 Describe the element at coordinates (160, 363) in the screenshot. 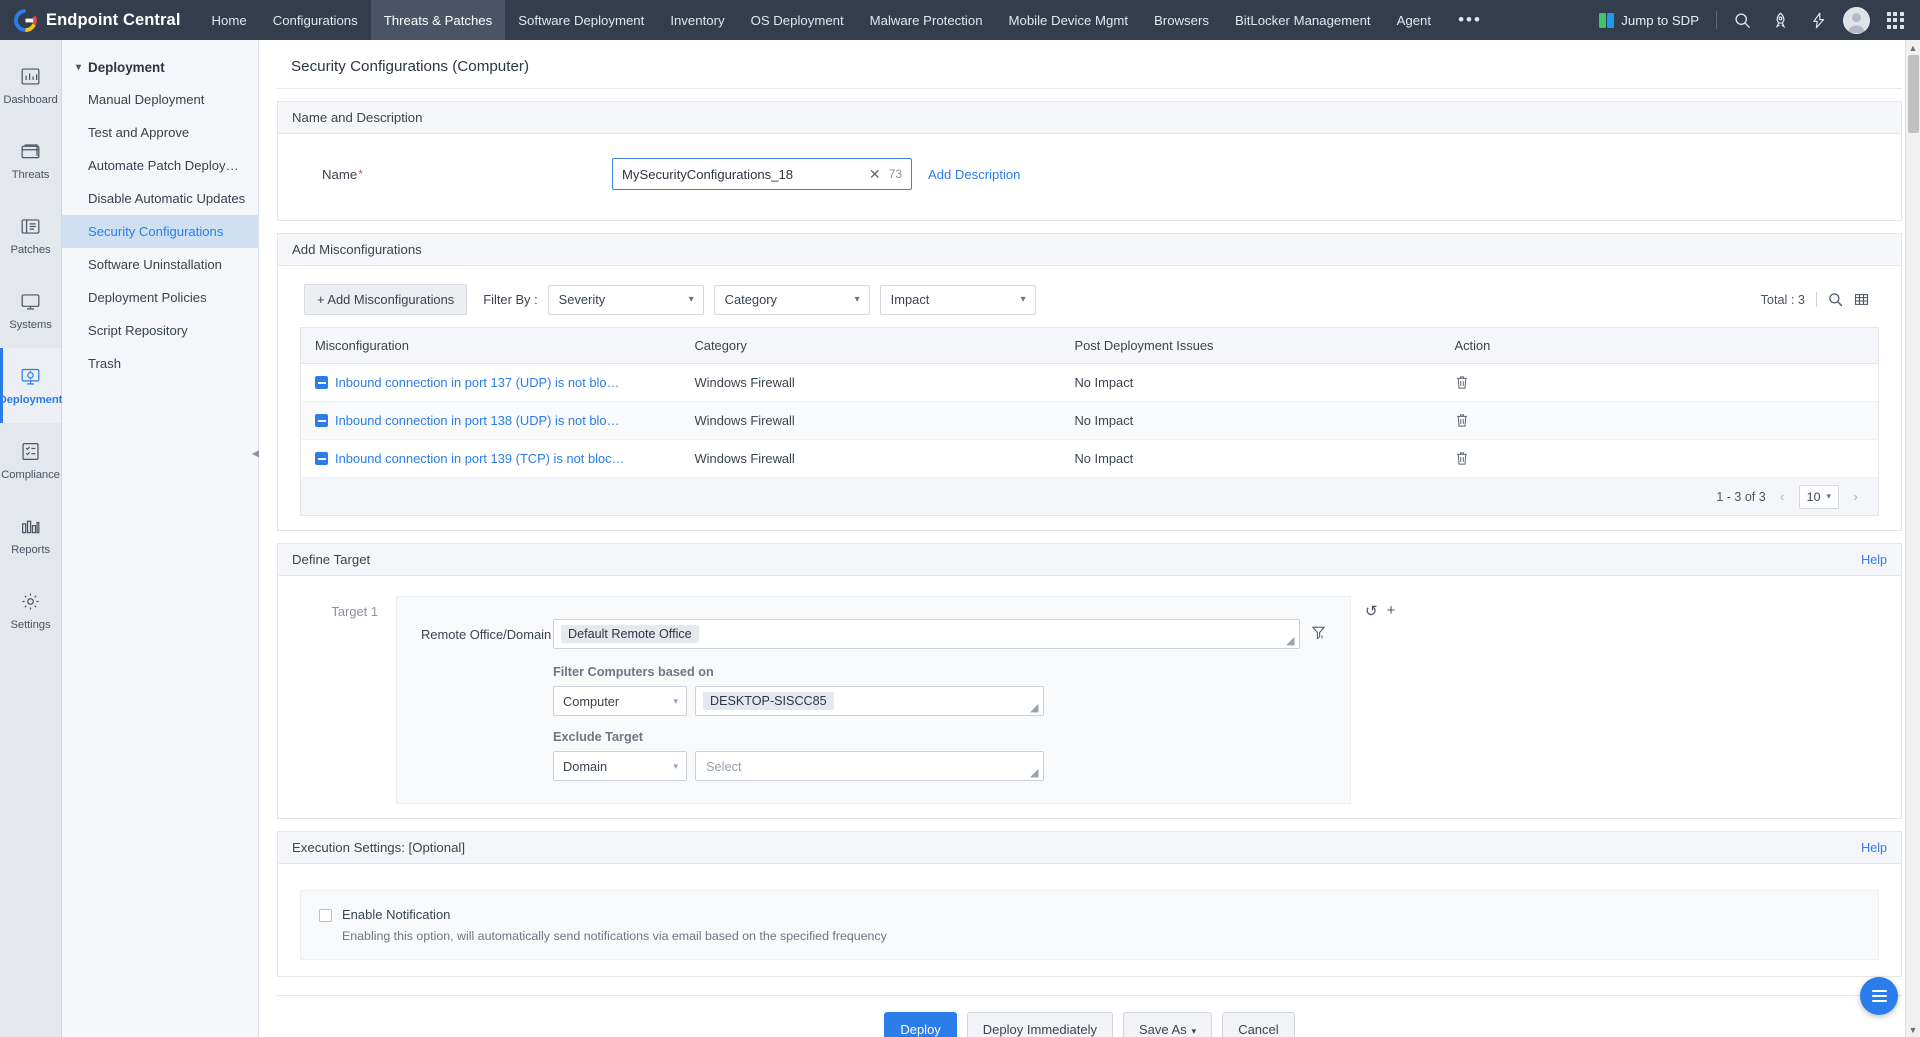

I see `sidebar-item-trash: Trash` at that location.